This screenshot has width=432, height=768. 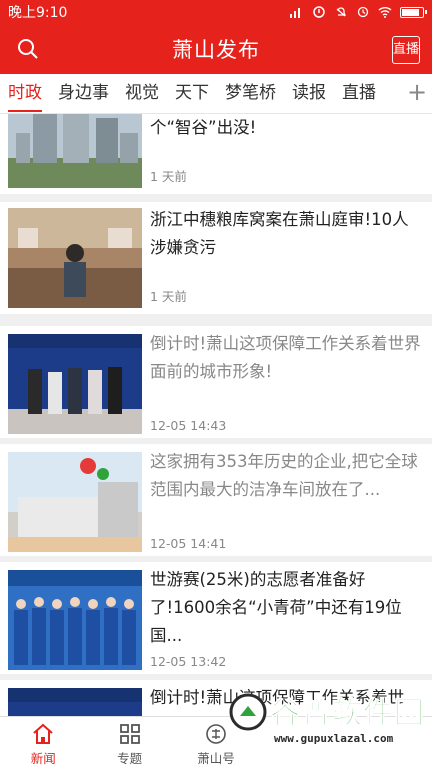 I want to click on app-title: 萧山发布, so click(x=216, y=50).